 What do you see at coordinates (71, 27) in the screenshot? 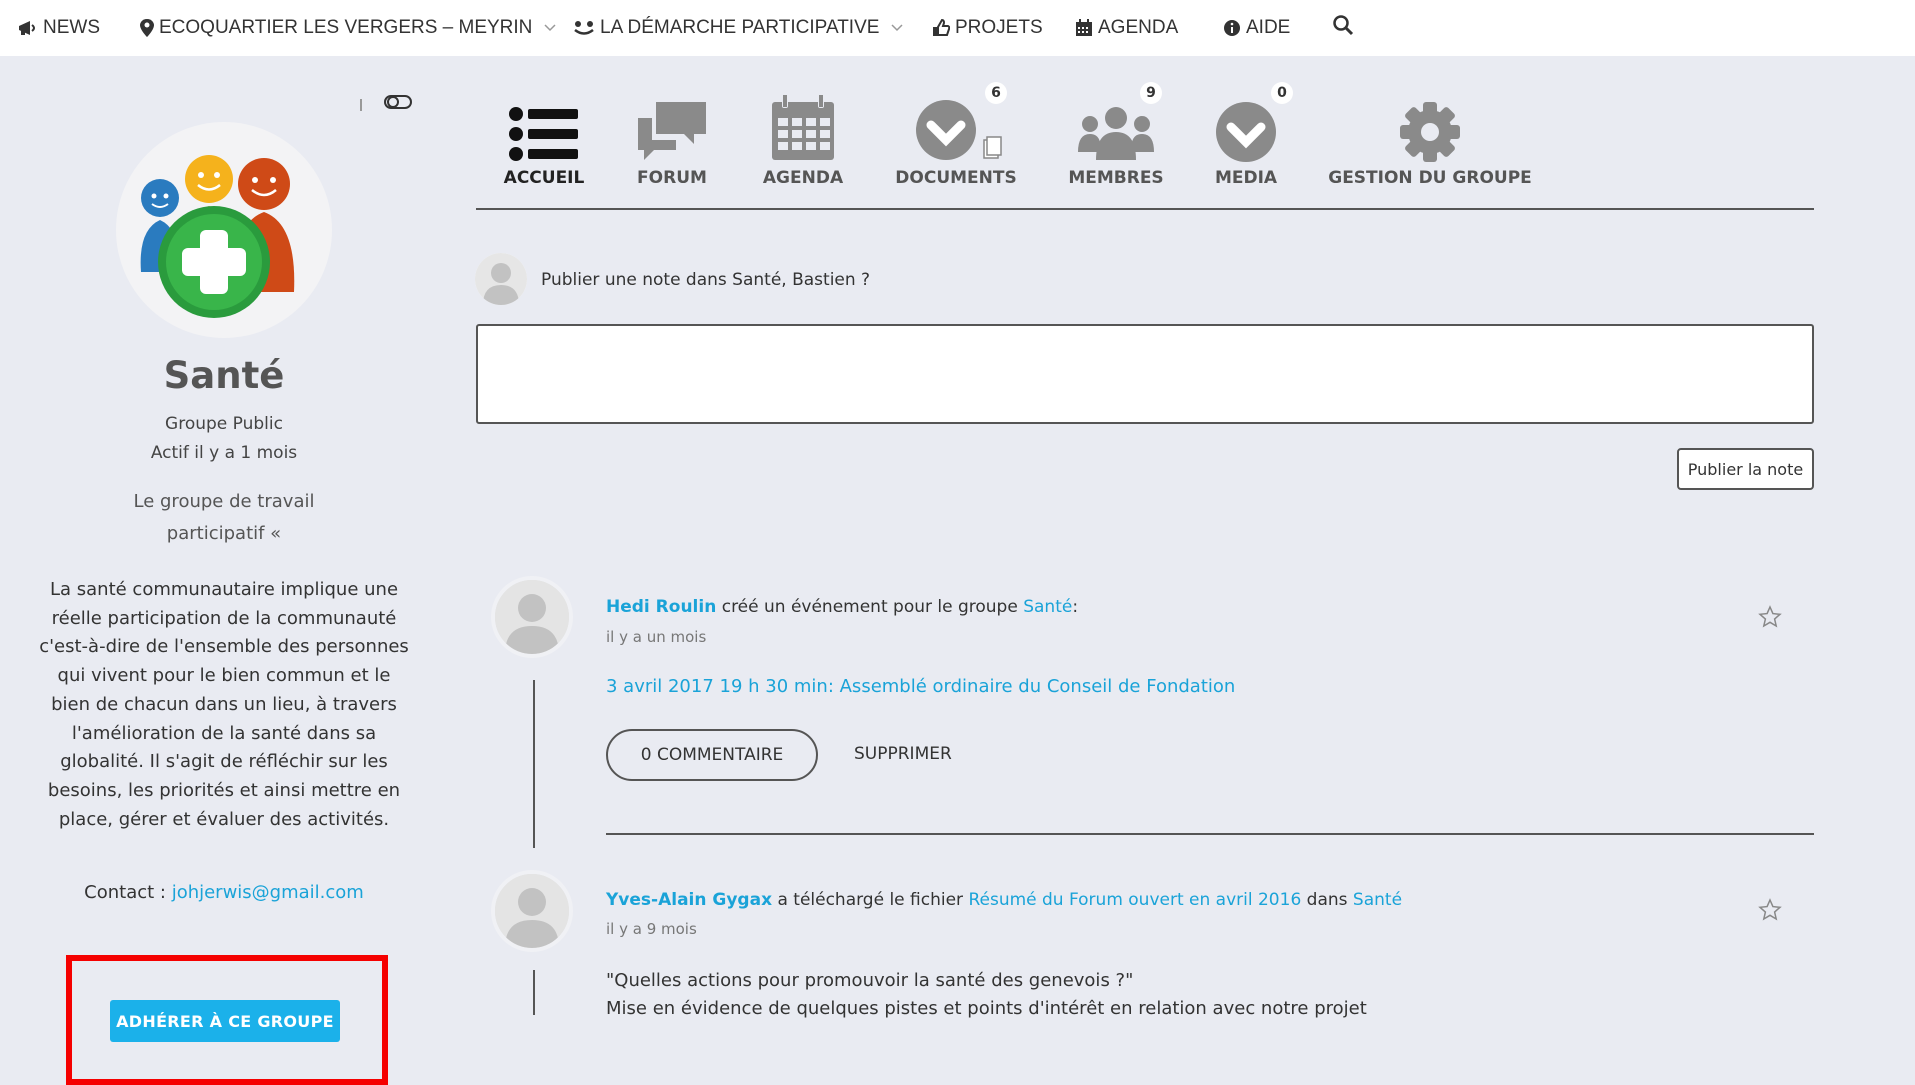
I see `nav-news-label: NEWS` at bounding box center [71, 27].